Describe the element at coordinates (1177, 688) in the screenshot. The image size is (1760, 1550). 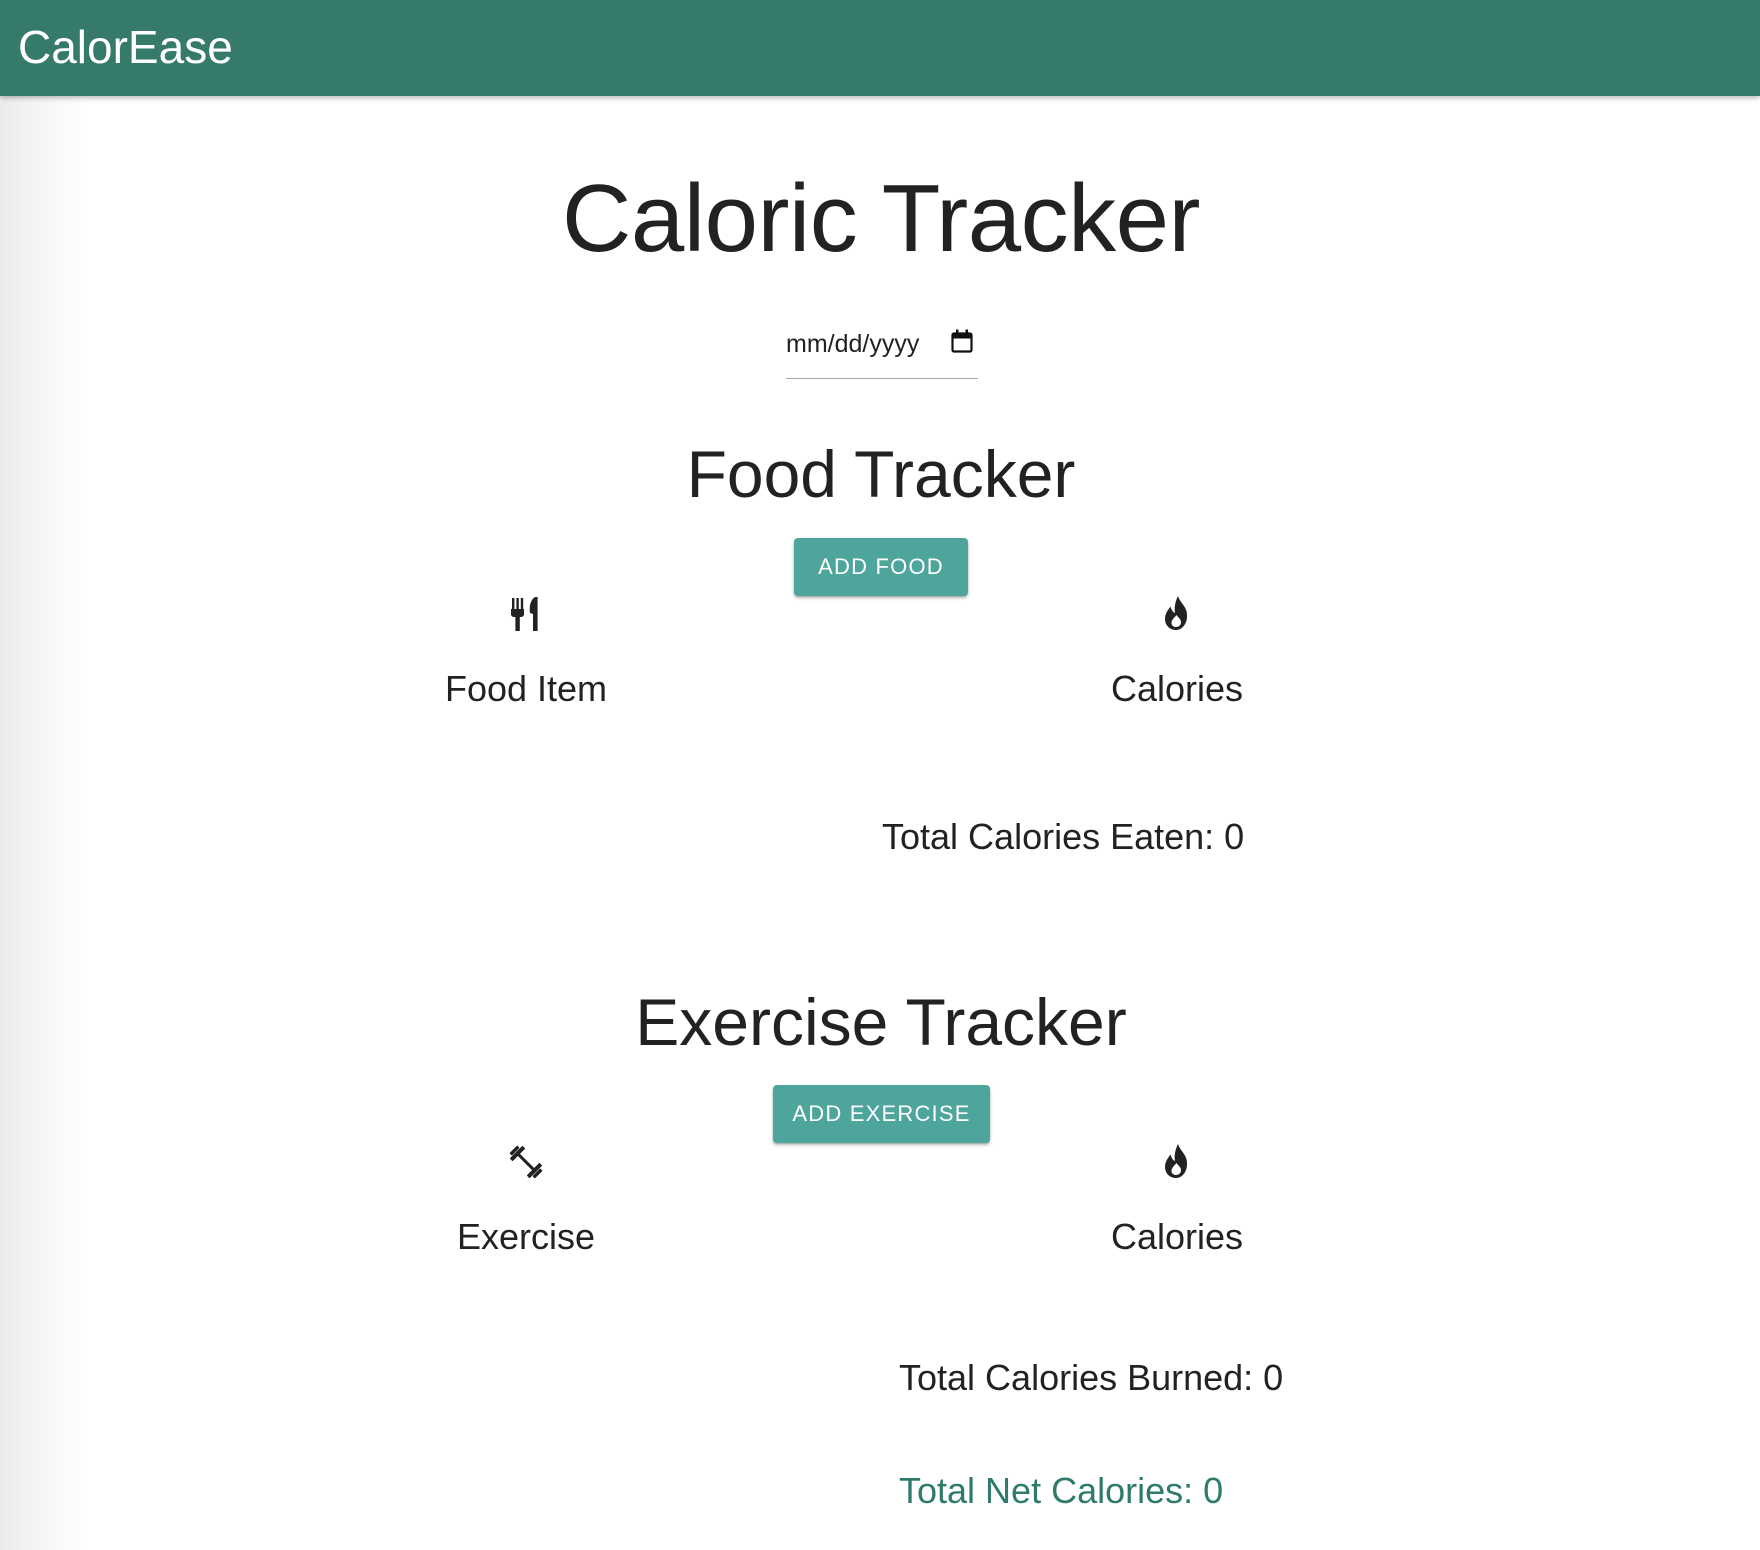
I see `food-calories-column-label: Calories` at that location.